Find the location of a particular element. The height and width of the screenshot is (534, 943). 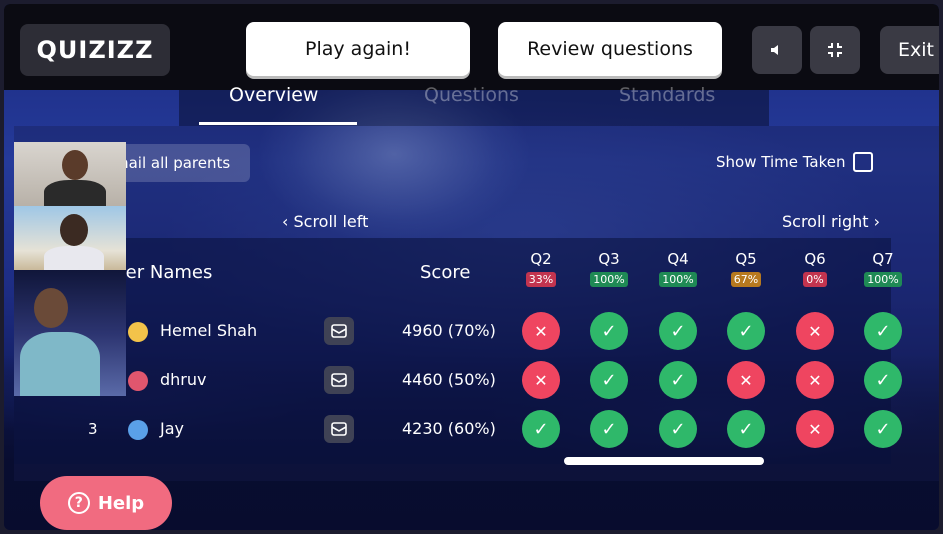

tab-questions: Questions is located at coordinates (471, 95).